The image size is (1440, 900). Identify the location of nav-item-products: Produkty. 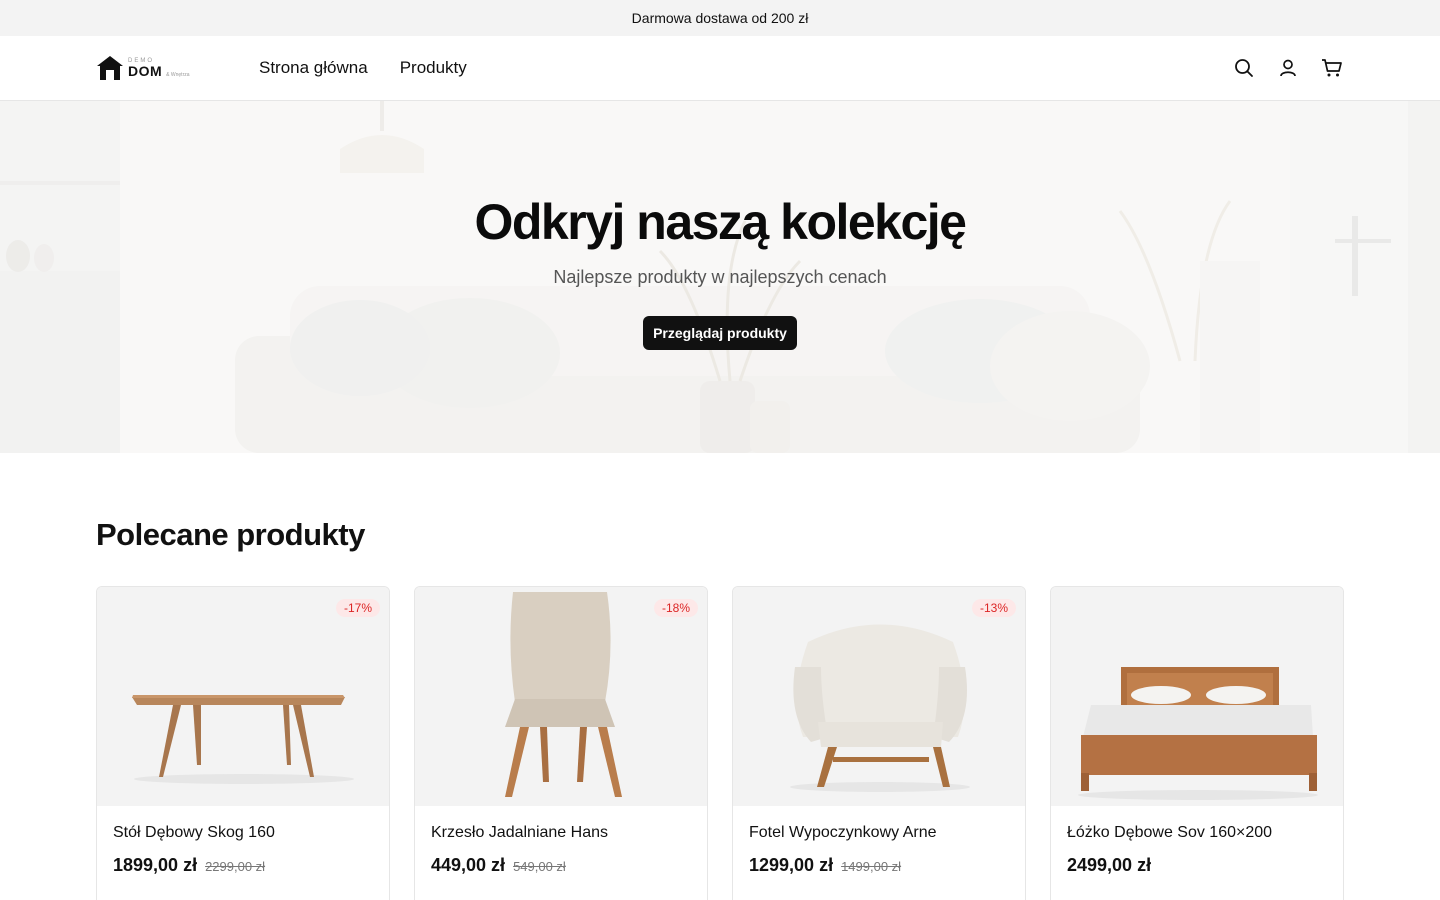
(433, 68).